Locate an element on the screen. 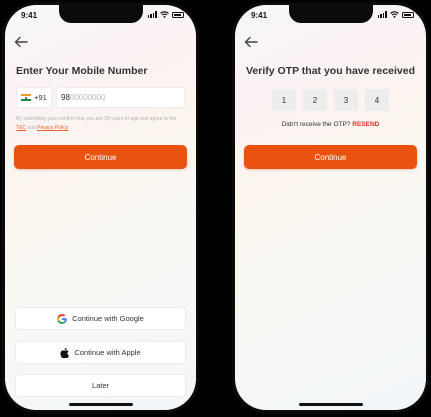 This screenshot has height=417, width=431. resend-prompt: Didn't receive the OTP? is located at coordinates (316, 124).